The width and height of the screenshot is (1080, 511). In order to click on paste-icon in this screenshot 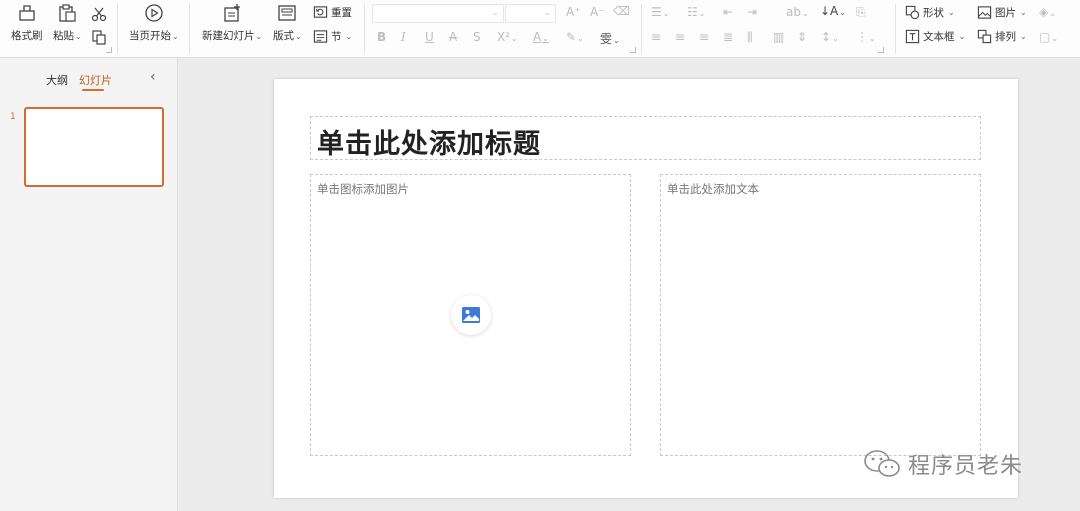, I will do `click(67, 13)`.